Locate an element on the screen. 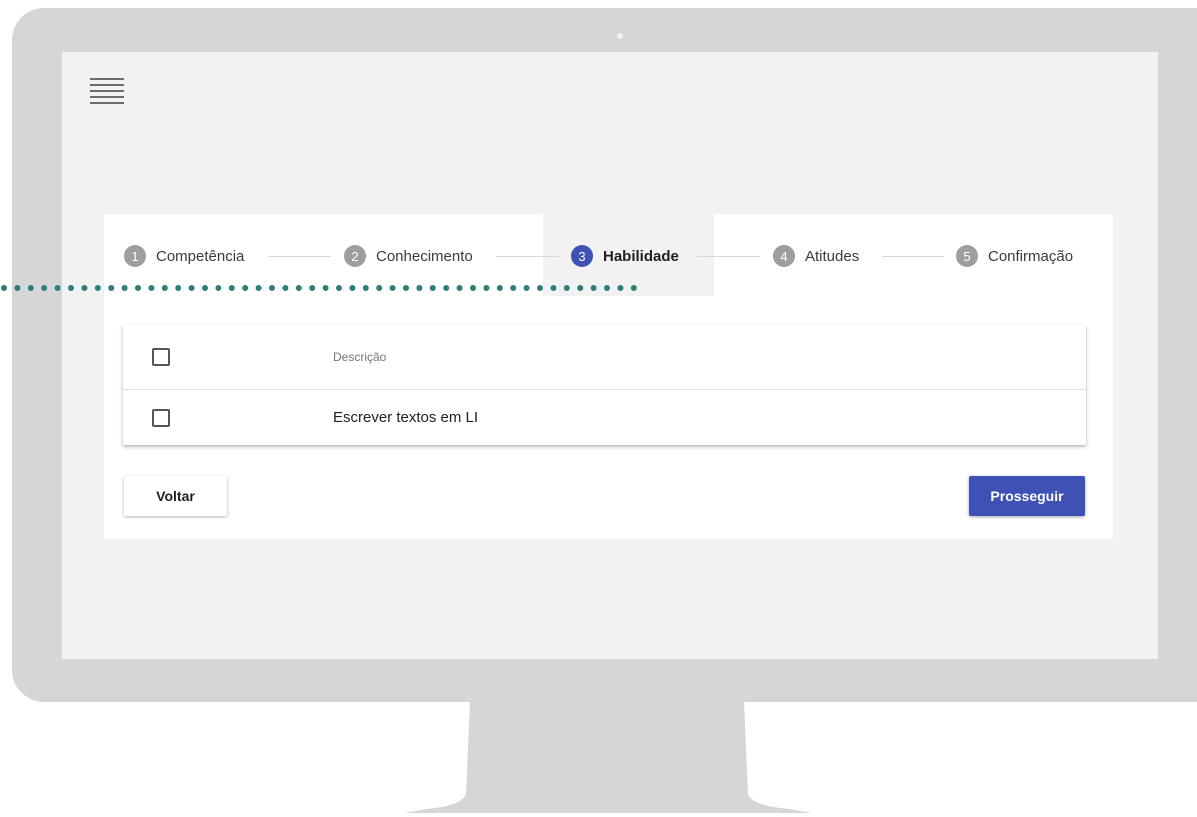 This screenshot has width=1197, height=817. step-habilidade: 3 Habilidade is located at coordinates (625, 256).